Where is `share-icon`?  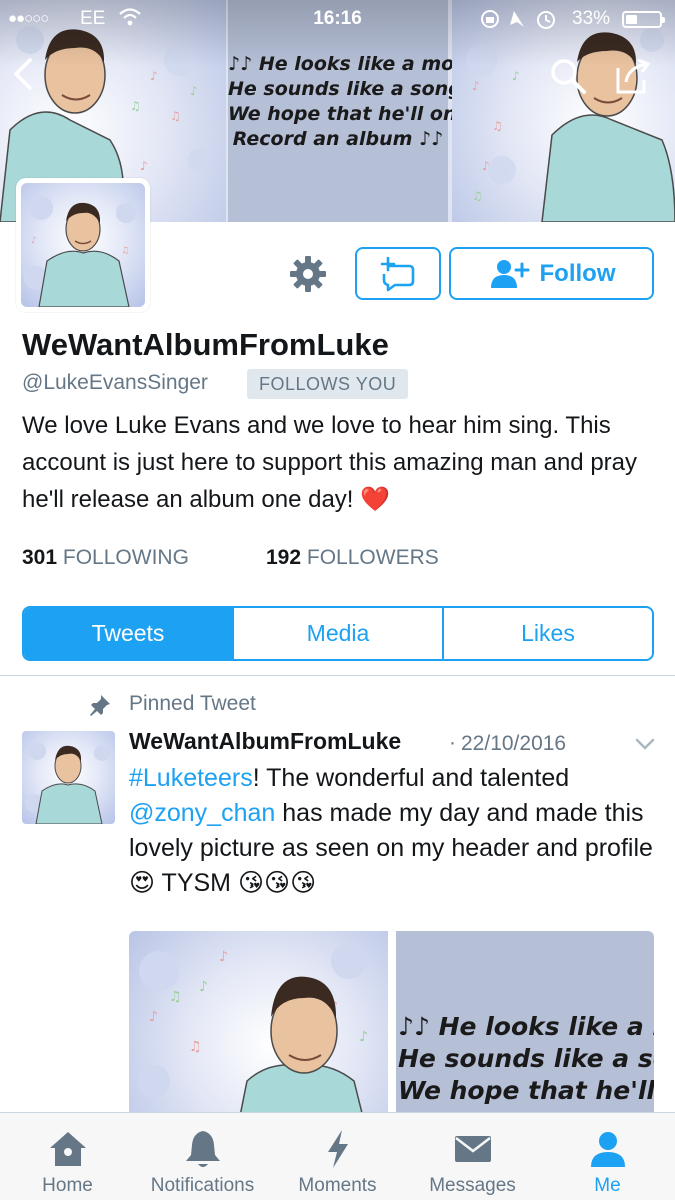 share-icon is located at coordinates (633, 76).